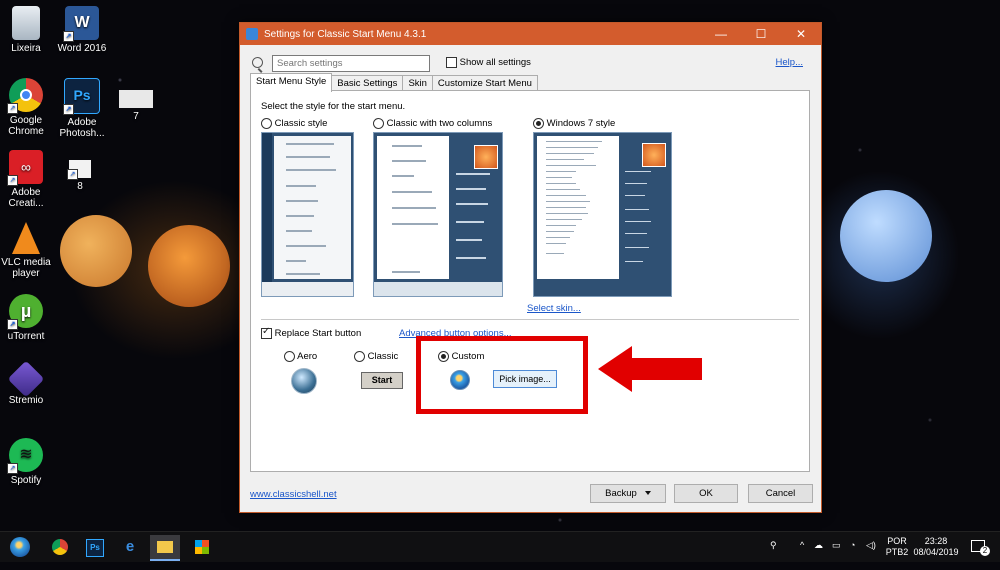 The image size is (1000, 570). Describe the element at coordinates (886, 236) in the screenshot. I see `wallpaper-moon-creature` at that location.